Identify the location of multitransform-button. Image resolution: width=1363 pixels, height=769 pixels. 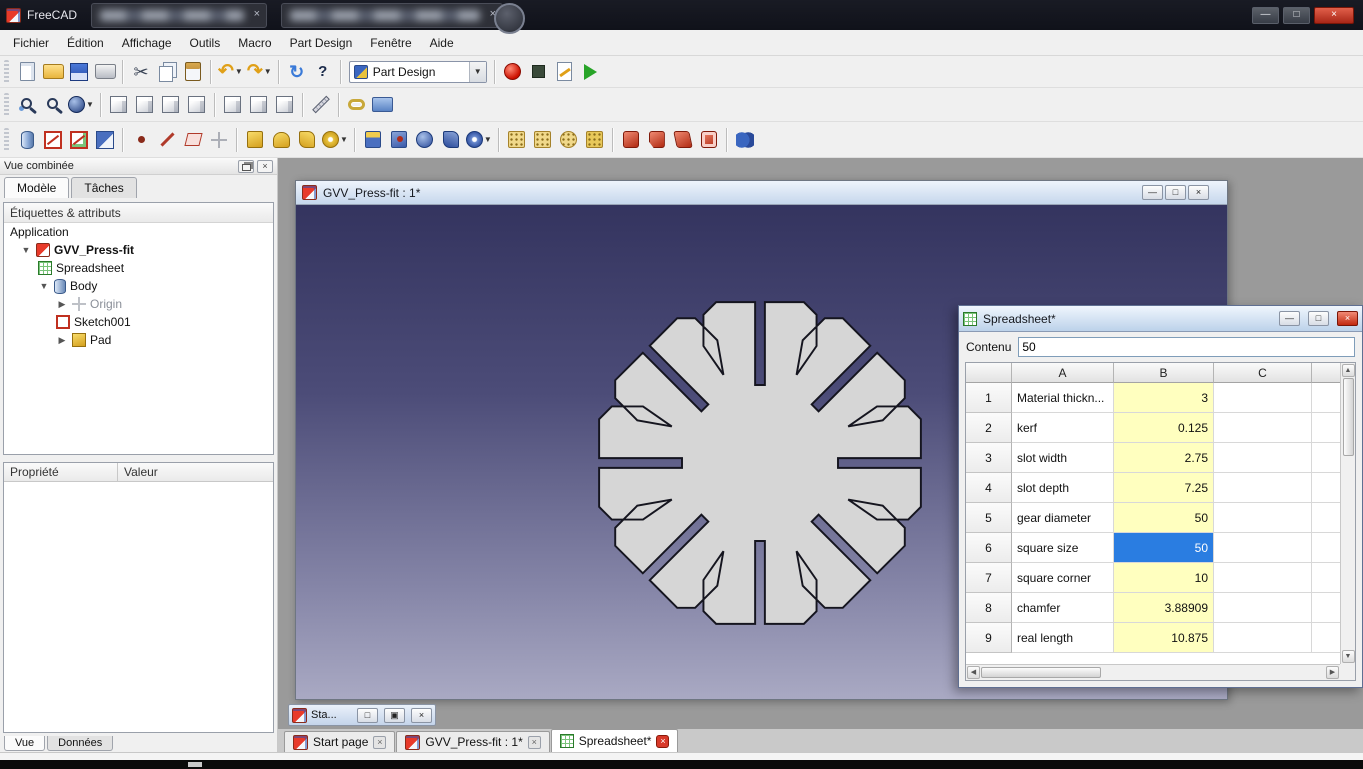
(595, 140).